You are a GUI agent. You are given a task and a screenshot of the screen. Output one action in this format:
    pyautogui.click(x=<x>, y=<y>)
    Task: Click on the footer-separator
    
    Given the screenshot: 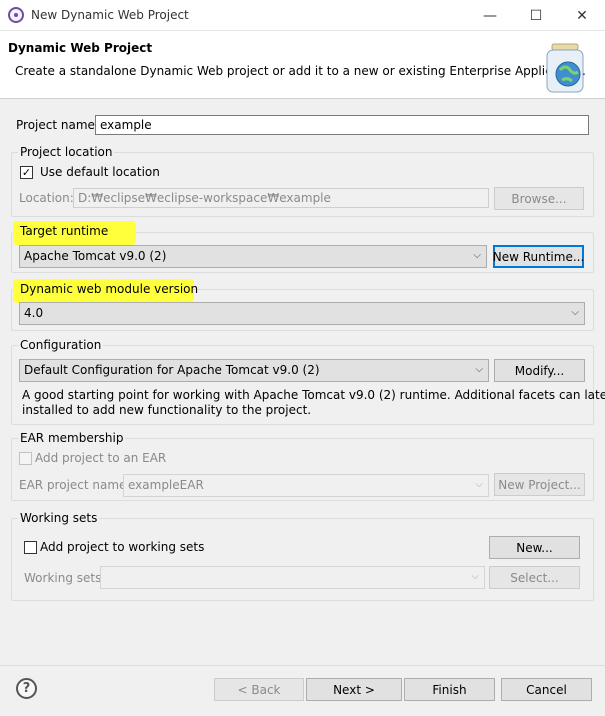 What is the action you would take?
    pyautogui.click(x=302, y=665)
    